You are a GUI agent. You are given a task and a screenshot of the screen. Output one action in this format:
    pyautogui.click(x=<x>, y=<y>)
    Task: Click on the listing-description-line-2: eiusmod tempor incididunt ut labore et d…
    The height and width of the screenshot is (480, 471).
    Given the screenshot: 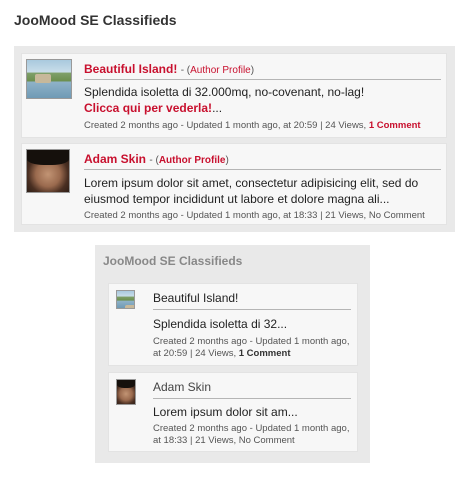 What is the action you would take?
    pyautogui.click(x=237, y=199)
    